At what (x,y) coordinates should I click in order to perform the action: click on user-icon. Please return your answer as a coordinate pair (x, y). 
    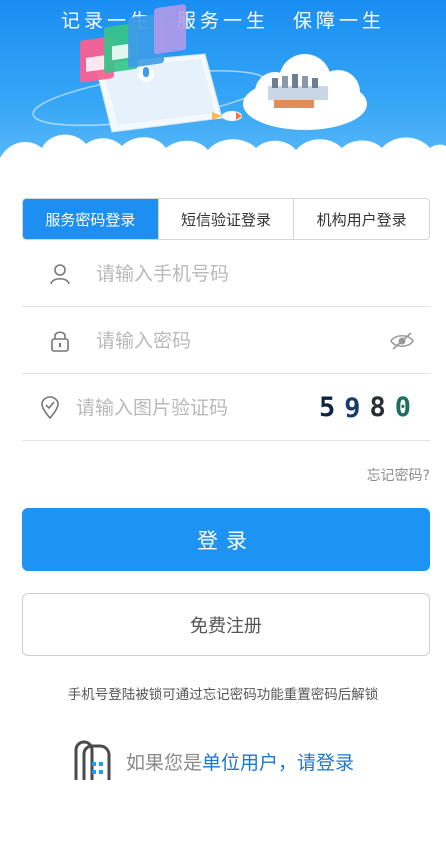
    Looking at the image, I should click on (60, 274).